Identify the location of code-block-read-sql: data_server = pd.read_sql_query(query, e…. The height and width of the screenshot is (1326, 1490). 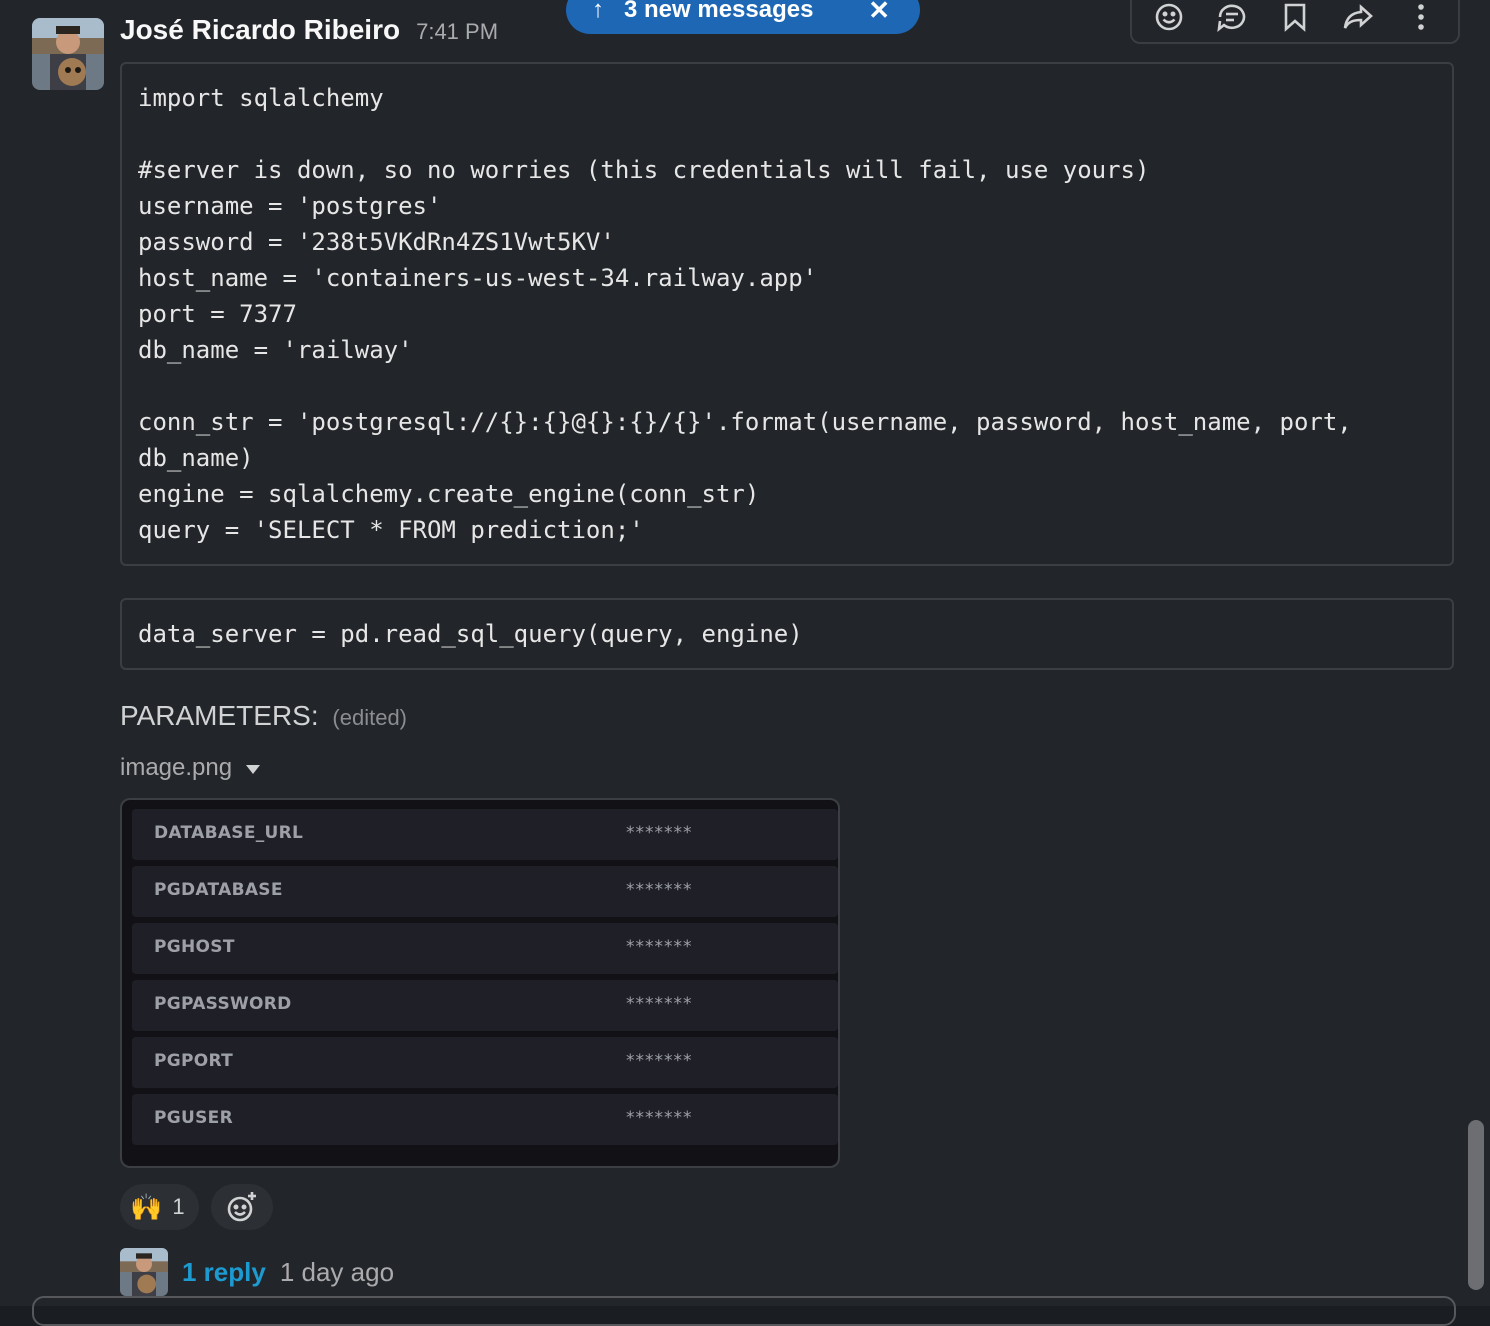
(787, 634).